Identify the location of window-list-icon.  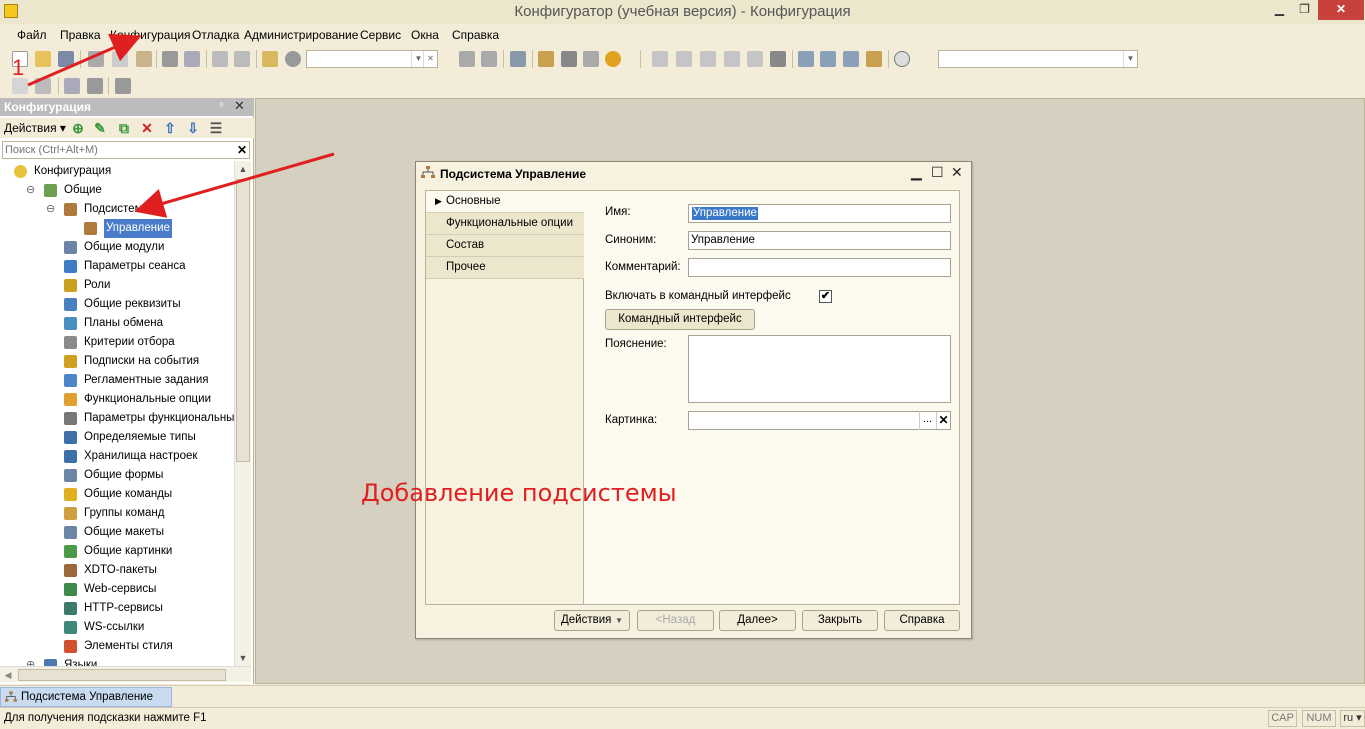
(518, 59).